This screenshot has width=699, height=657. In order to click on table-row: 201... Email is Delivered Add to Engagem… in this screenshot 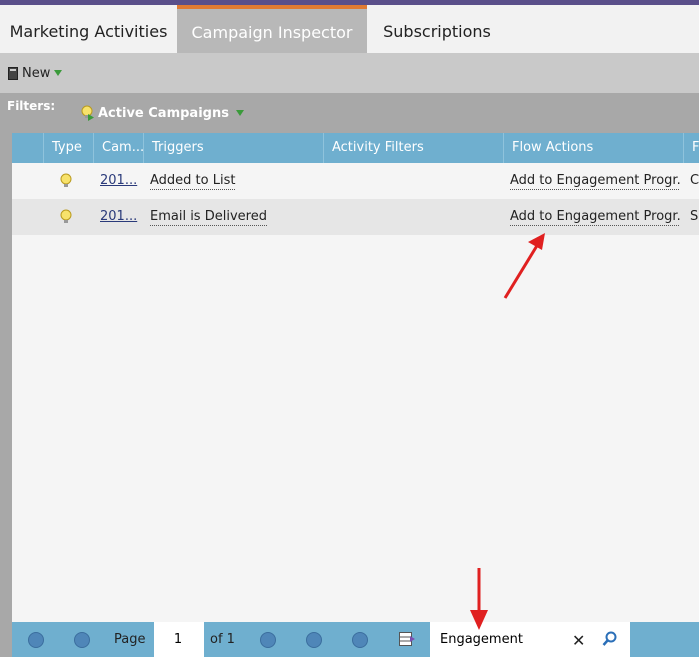, I will do `click(355, 217)`.